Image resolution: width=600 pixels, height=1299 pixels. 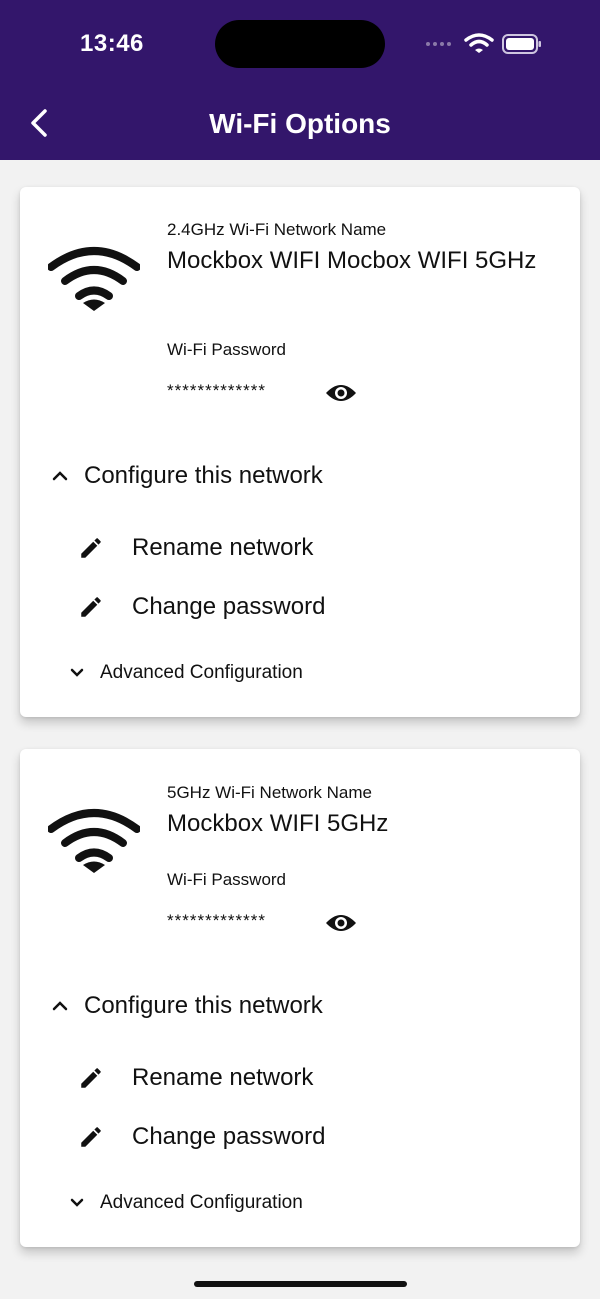 I want to click on wifi-status-icon, so click(x=479, y=43).